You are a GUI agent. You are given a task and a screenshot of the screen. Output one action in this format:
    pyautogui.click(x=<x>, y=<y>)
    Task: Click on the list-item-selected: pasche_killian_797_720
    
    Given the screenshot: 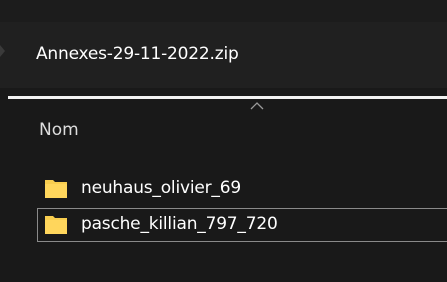 What is the action you would take?
    pyautogui.click(x=242, y=225)
    